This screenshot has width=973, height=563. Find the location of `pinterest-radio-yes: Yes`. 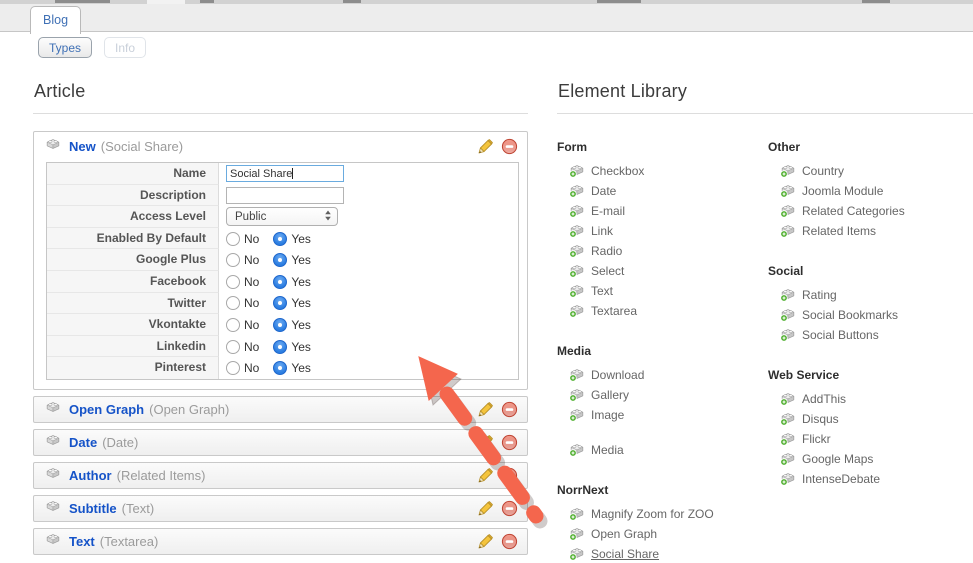

pinterest-radio-yes: Yes is located at coordinates (292, 368).